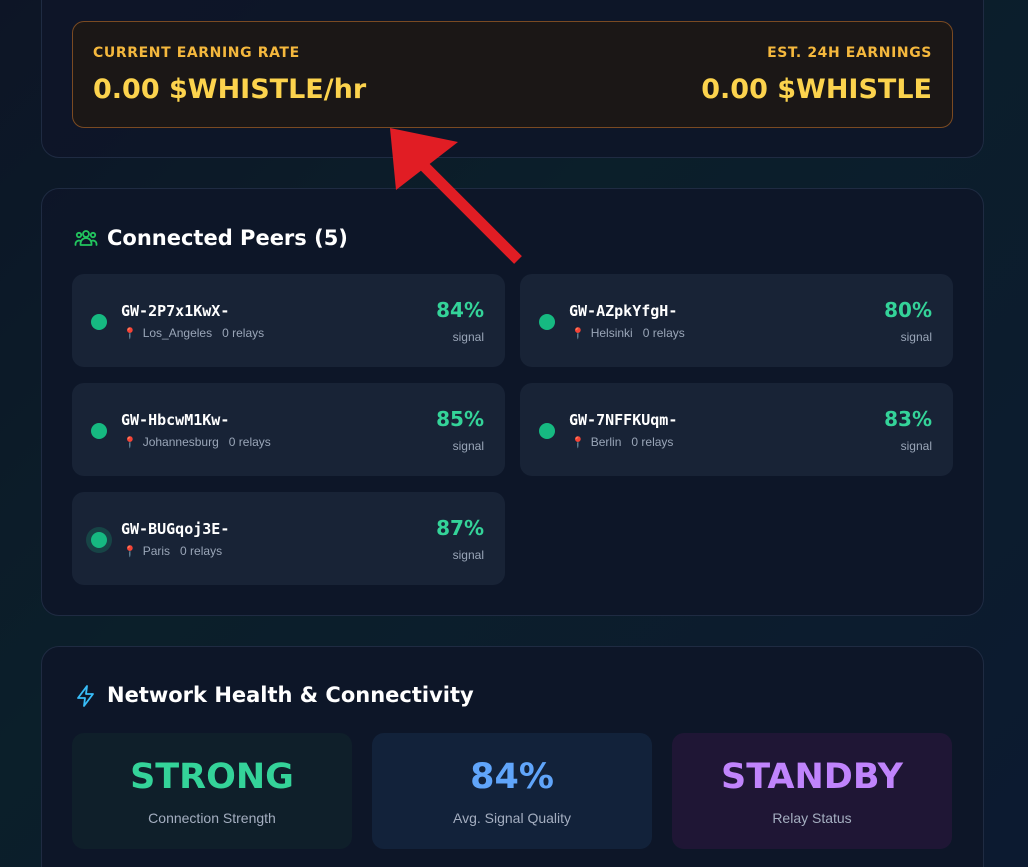 Image resolution: width=1028 pixels, height=867 pixels. I want to click on peer-meta: 📍 Berlin 0 relays, so click(622, 442).